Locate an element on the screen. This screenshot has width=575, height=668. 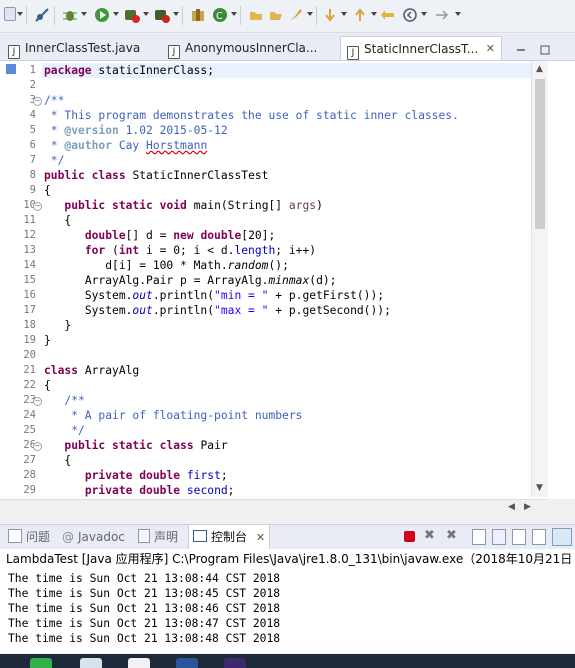
open-folder-icon is located at coordinates (276, 15).